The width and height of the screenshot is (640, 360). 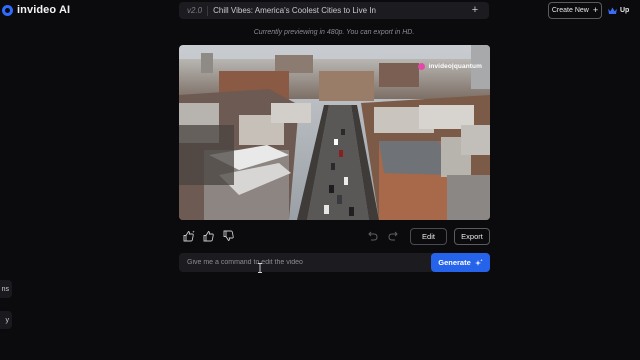 I want to click on crown-icon, so click(x=612, y=10).